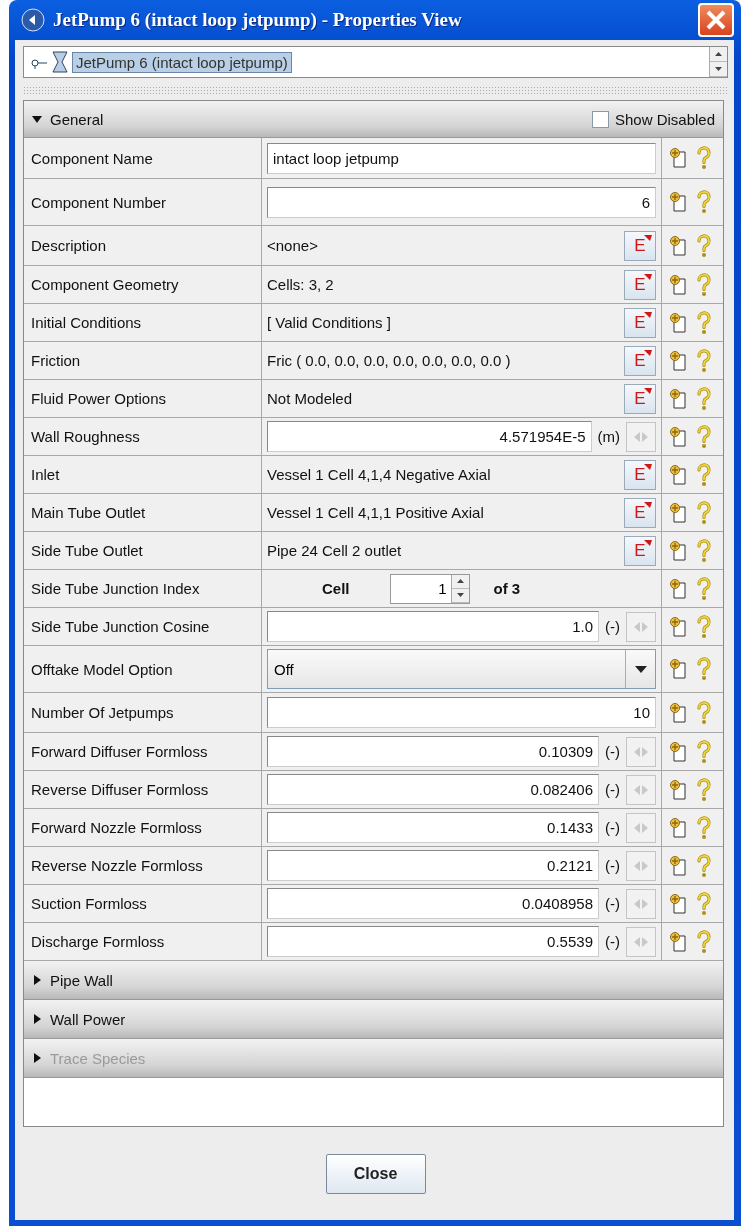  Describe the element at coordinates (375, 62) in the screenshot. I see `component-selector: JetPump 6 (intact loop jetpump)` at that location.